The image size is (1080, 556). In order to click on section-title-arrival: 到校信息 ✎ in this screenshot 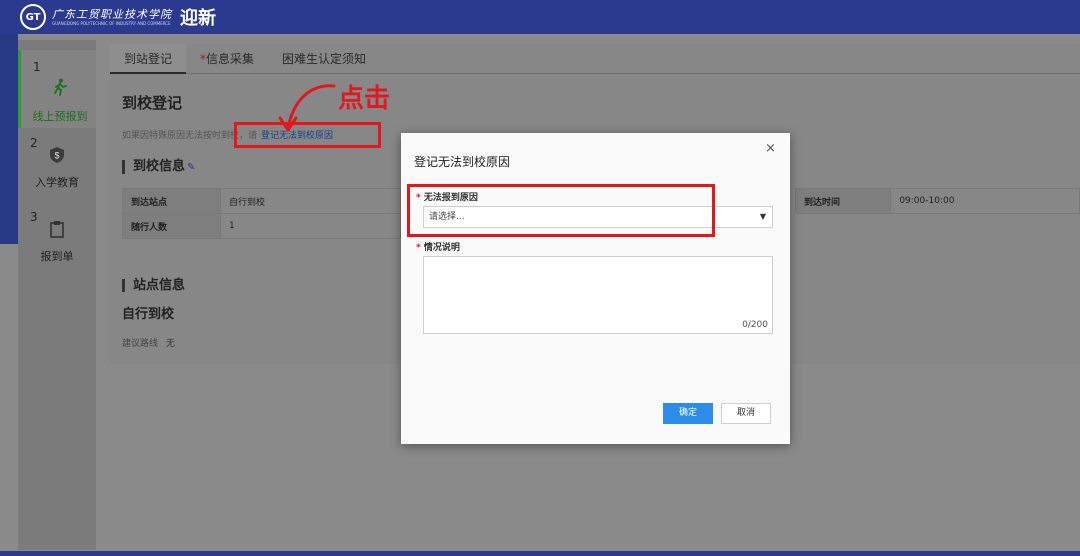, I will do `click(158, 167)`.